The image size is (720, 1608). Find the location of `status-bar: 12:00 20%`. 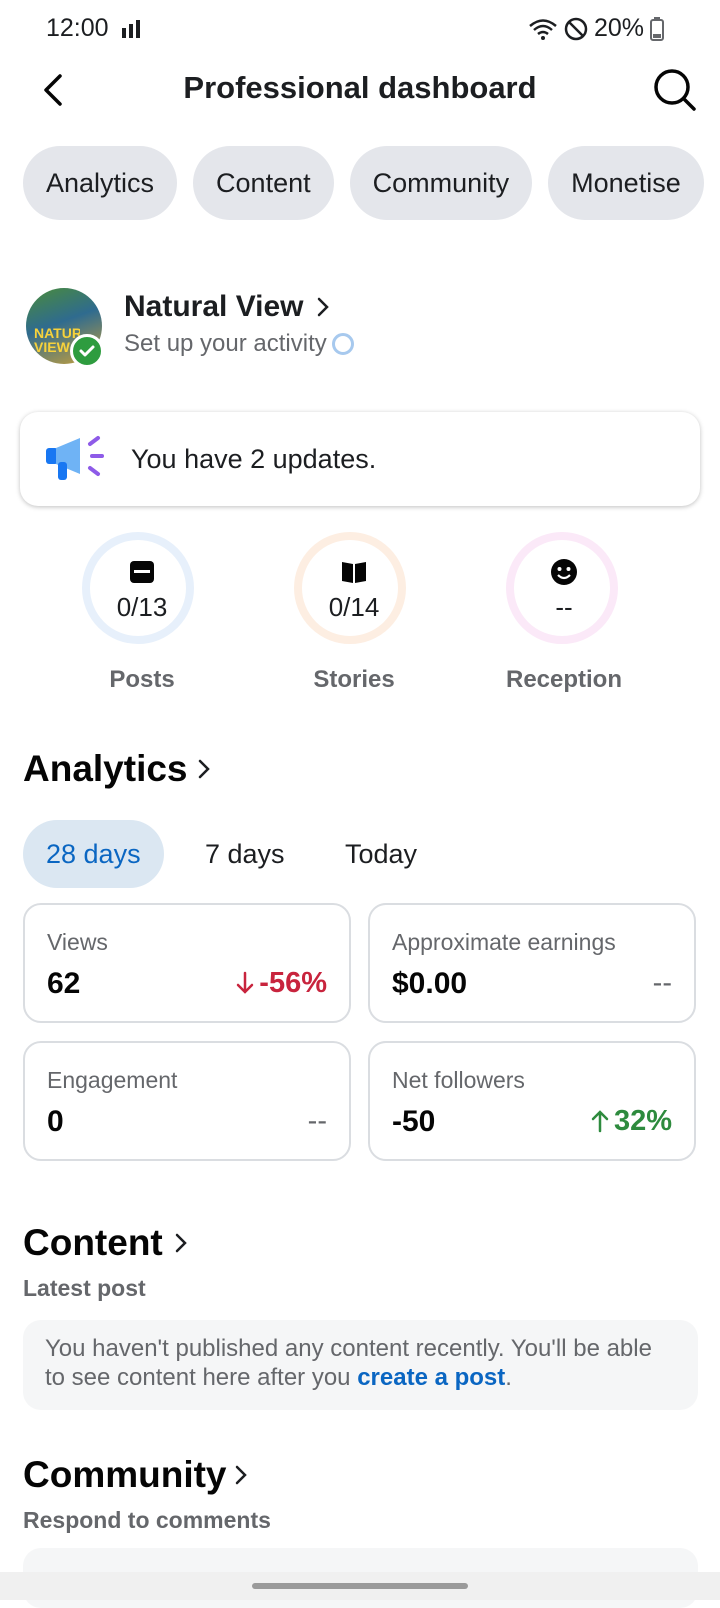

status-bar: 12:00 20% is located at coordinates (360, 29).